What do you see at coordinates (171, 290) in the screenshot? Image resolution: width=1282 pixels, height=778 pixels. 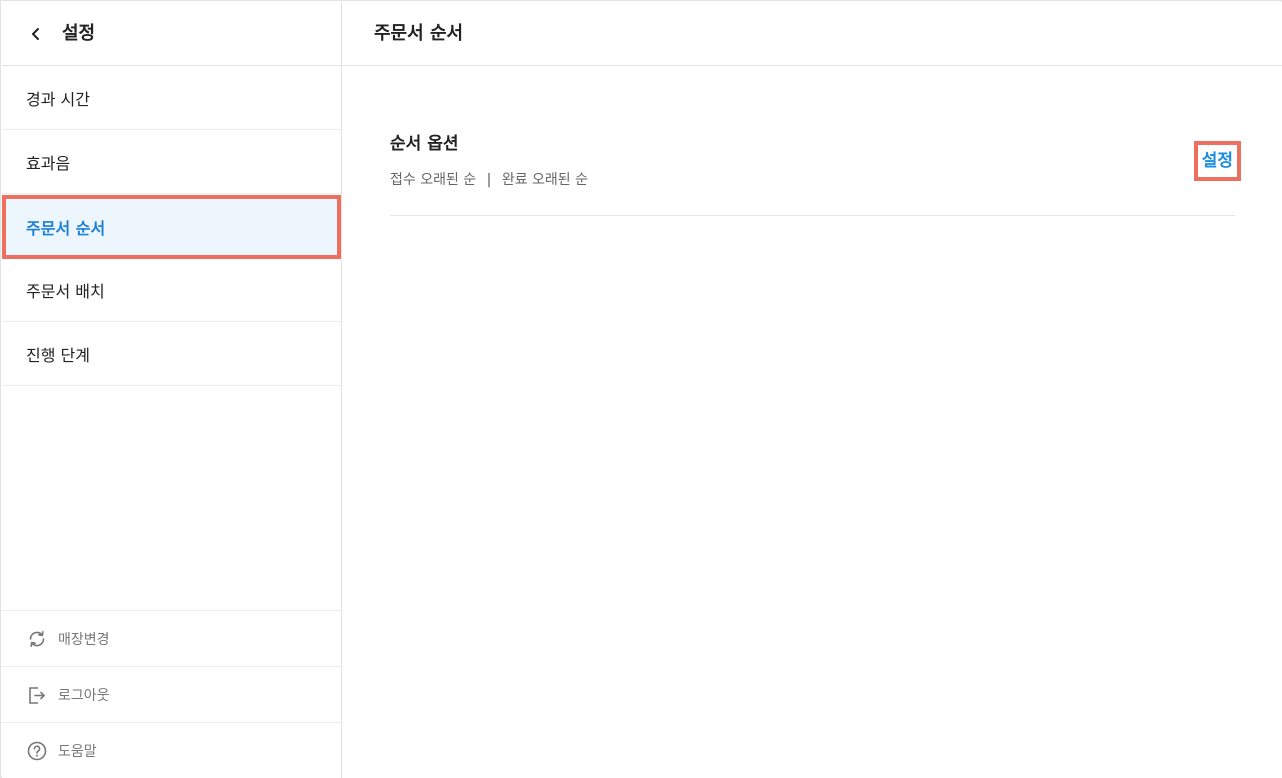 I see `sidebar-item-order-layout: 주문서 배치` at bounding box center [171, 290].